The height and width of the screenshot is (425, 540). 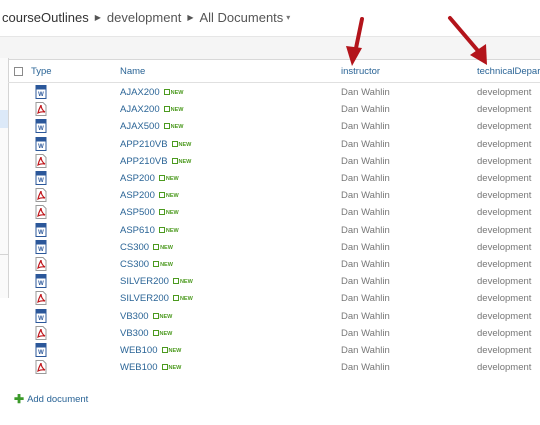 I want to click on table-row: W SILVER200 NEW Dan Wahlin development, so click(x=274, y=282).